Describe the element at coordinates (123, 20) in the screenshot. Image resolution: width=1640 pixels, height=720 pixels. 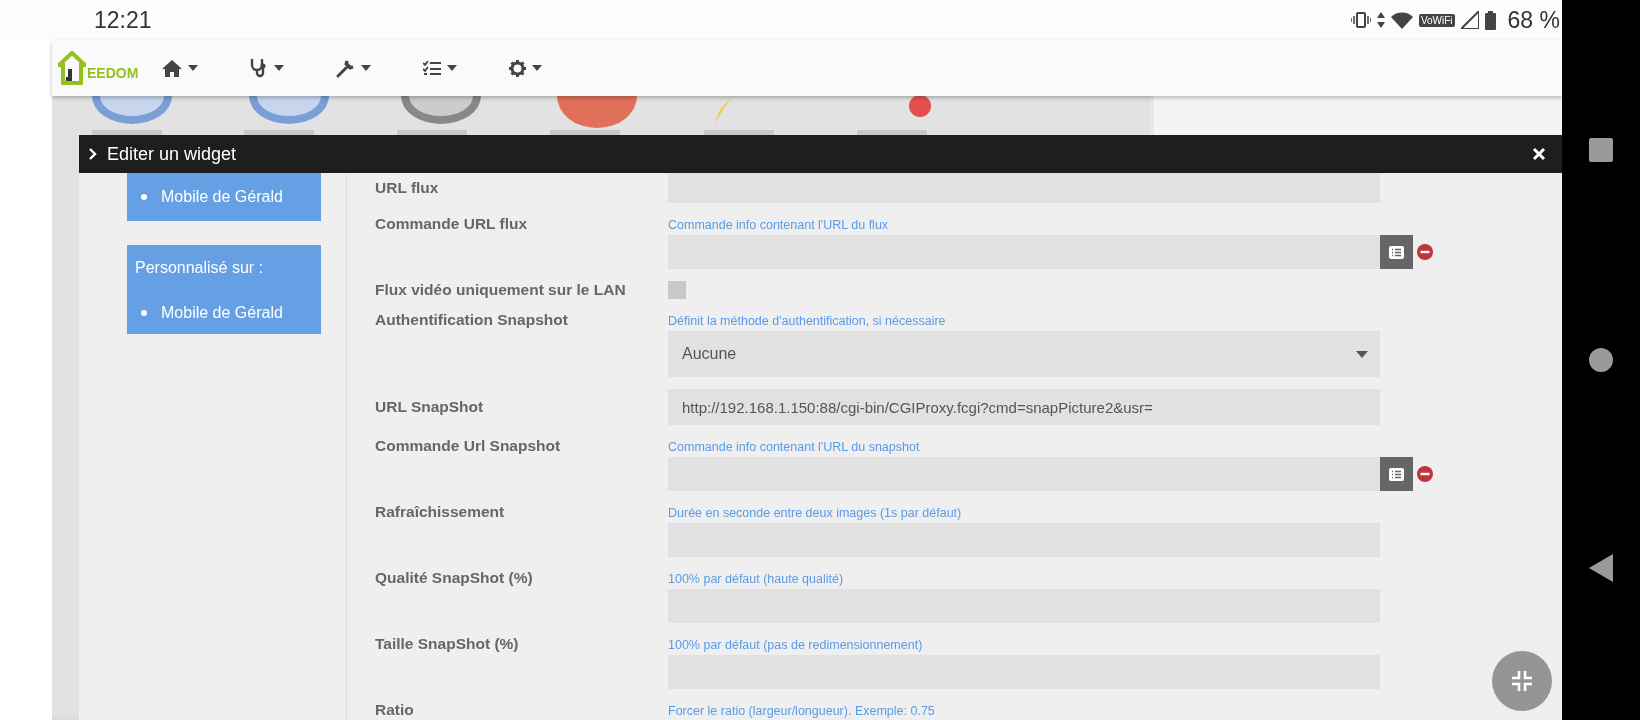
I see `clock: 12:21` at that location.